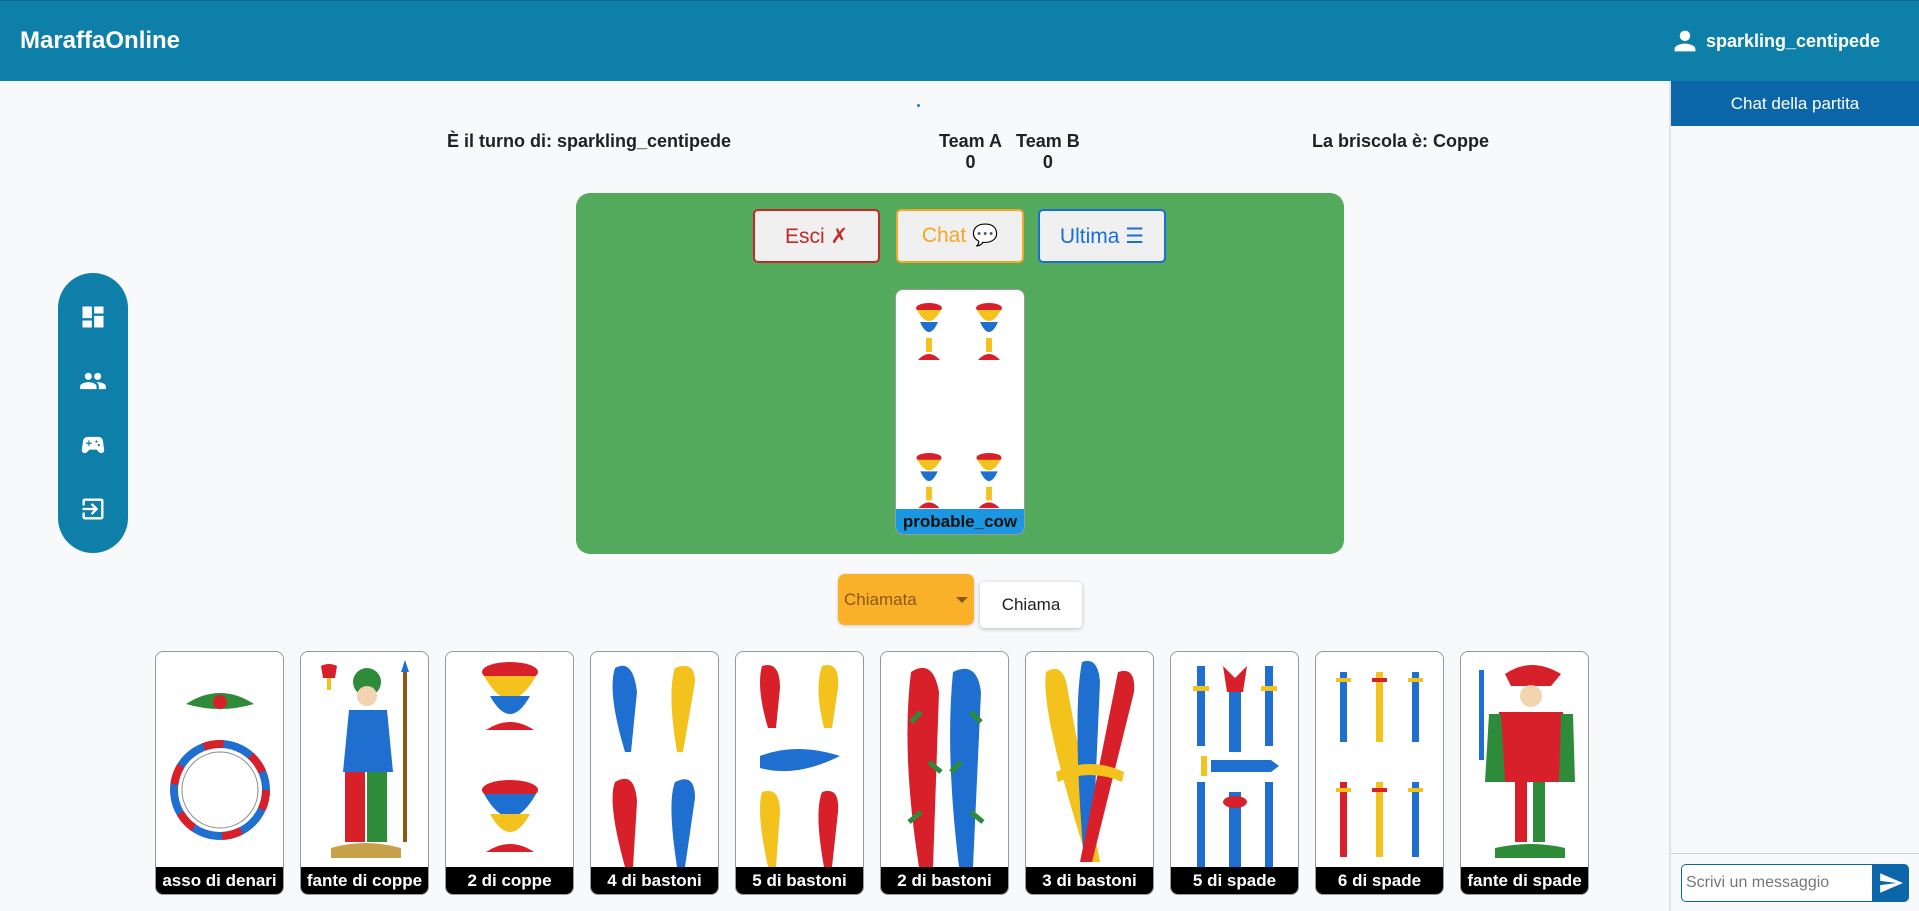  What do you see at coordinates (1794, 496) in the screenshot?
I see `chat-panel: Chat della partita` at bounding box center [1794, 496].